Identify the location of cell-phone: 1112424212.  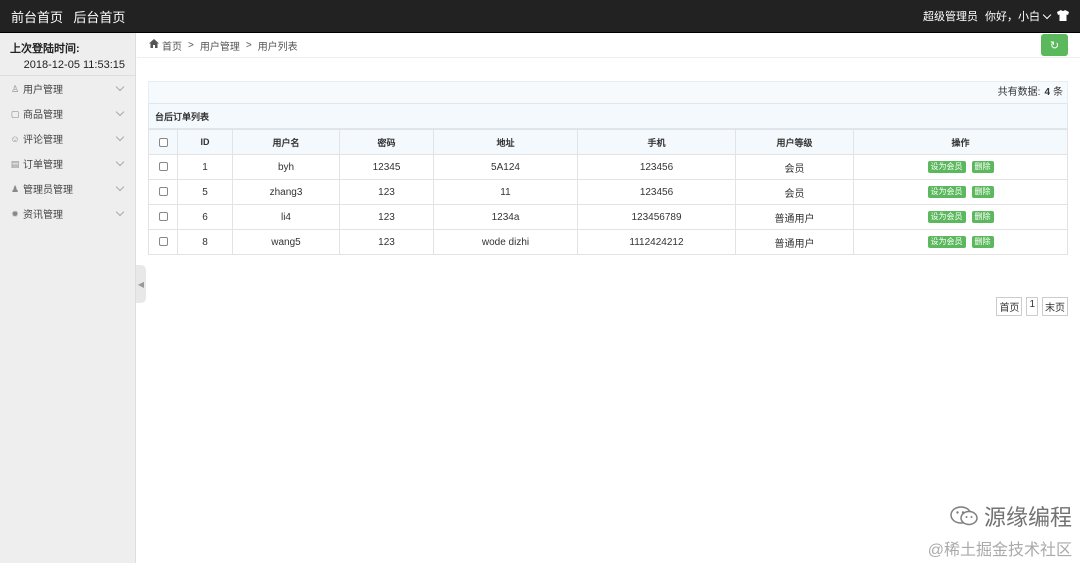
(656, 242).